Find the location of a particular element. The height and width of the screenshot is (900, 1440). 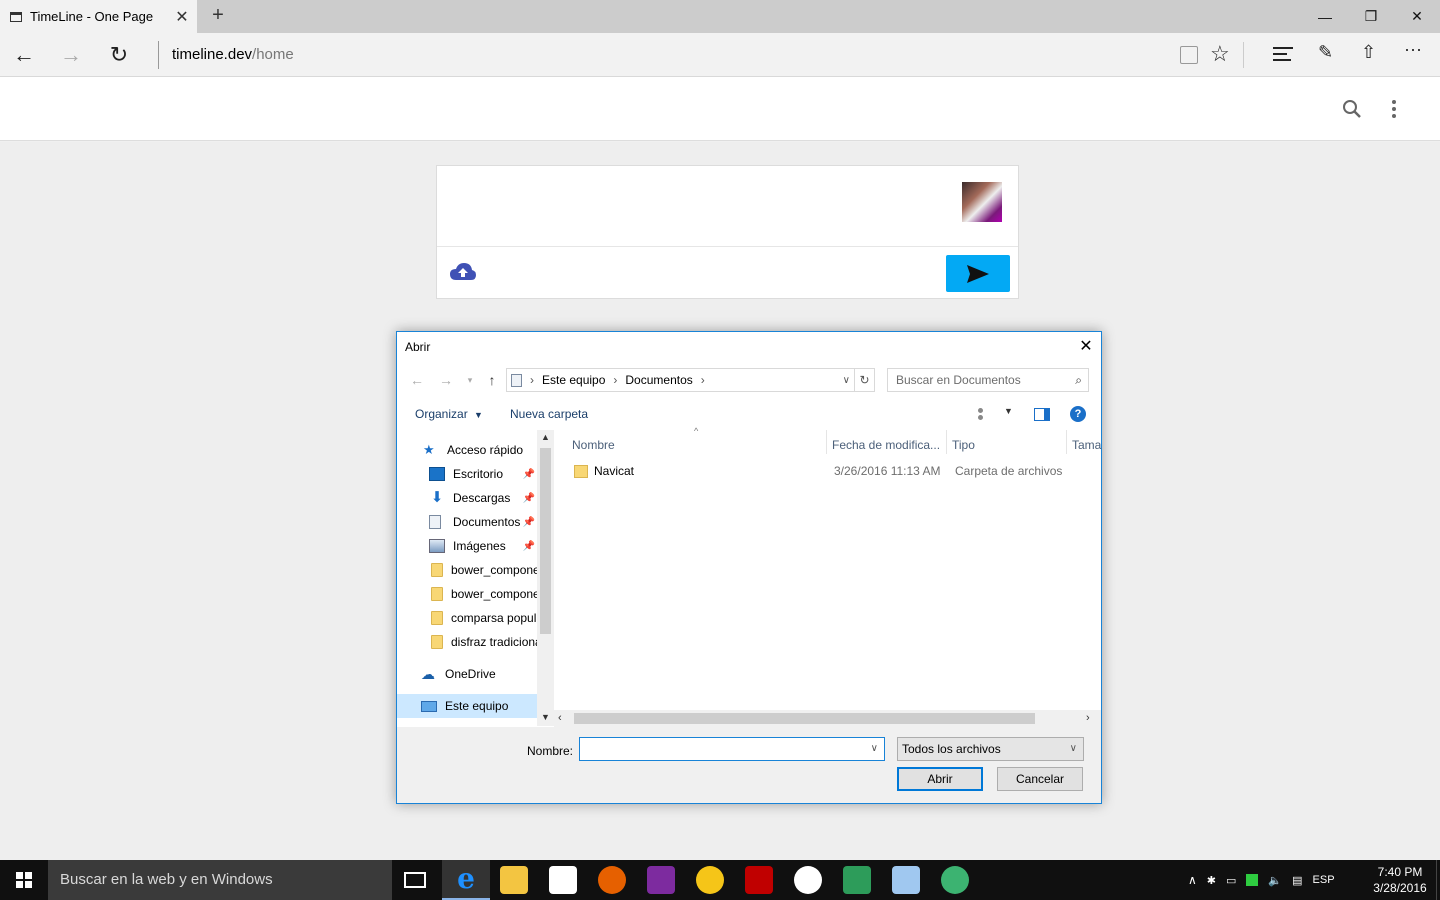

reading-view-icon is located at coordinates (1189, 55).